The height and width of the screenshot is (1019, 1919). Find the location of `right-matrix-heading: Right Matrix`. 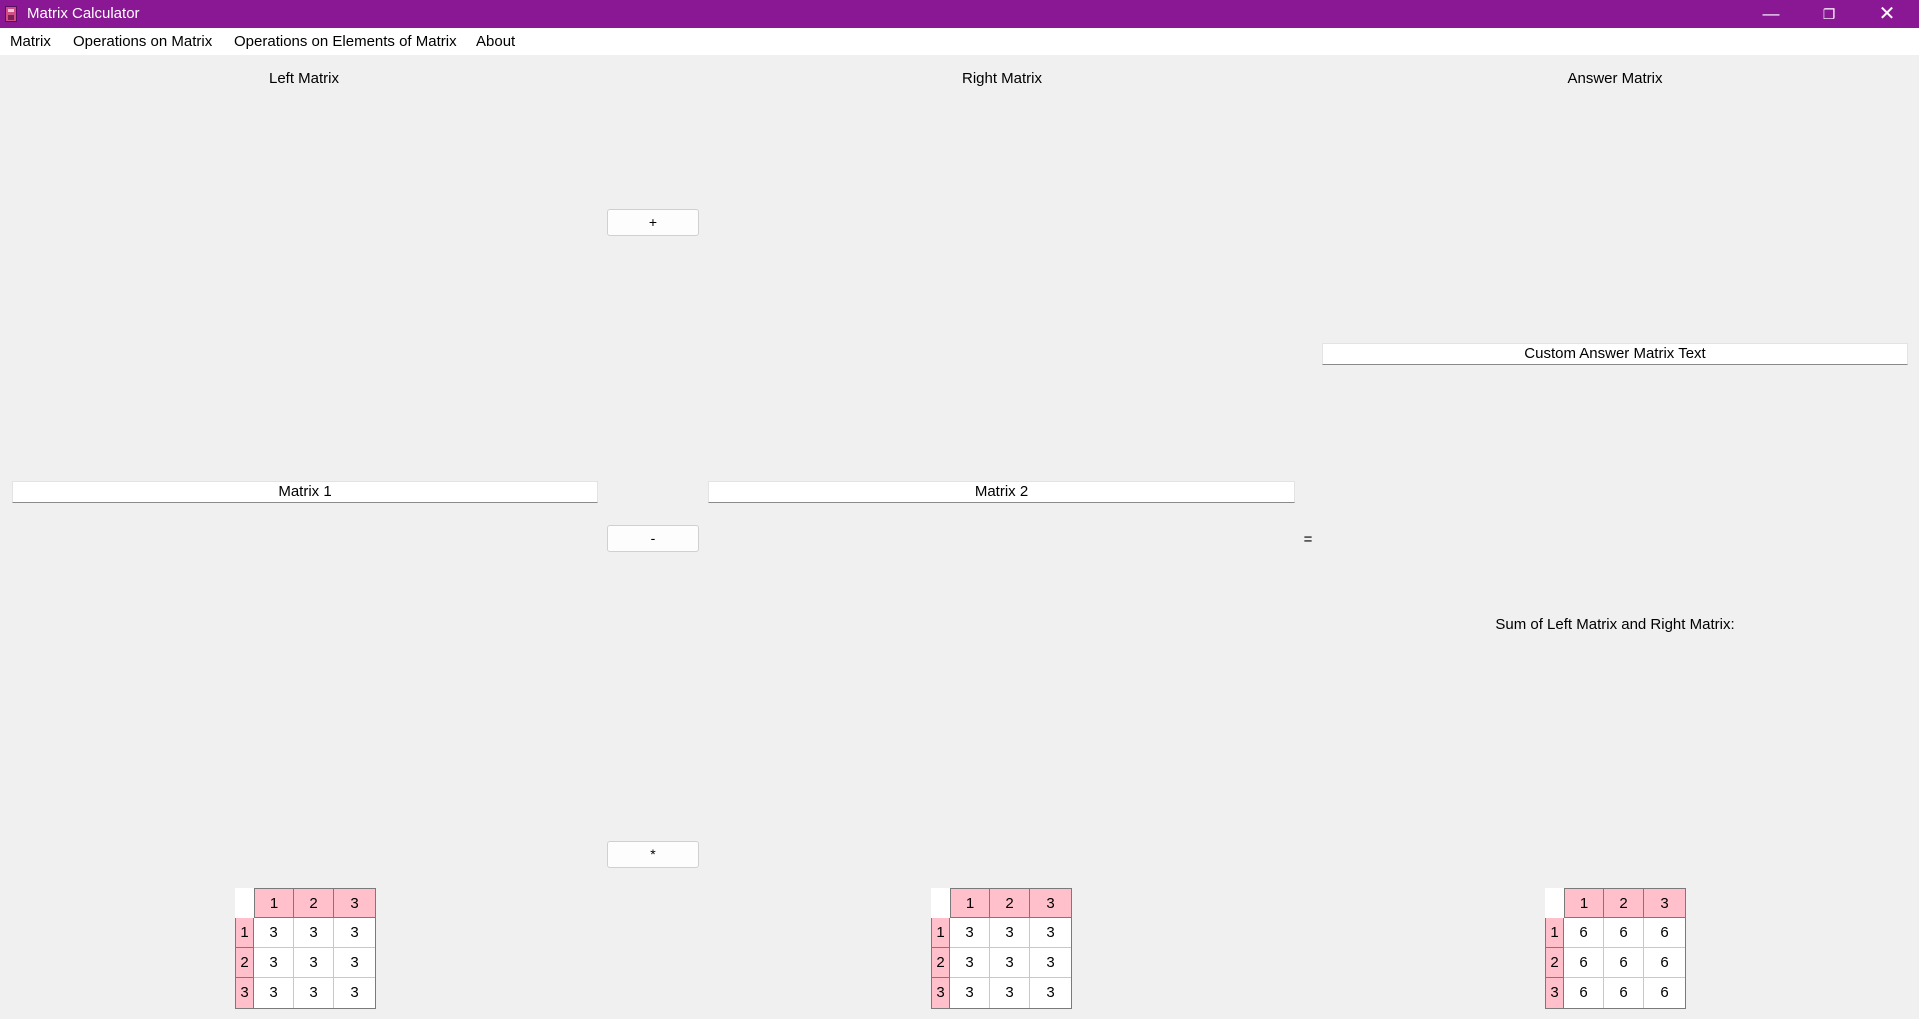

right-matrix-heading: Right Matrix is located at coordinates (1002, 78).